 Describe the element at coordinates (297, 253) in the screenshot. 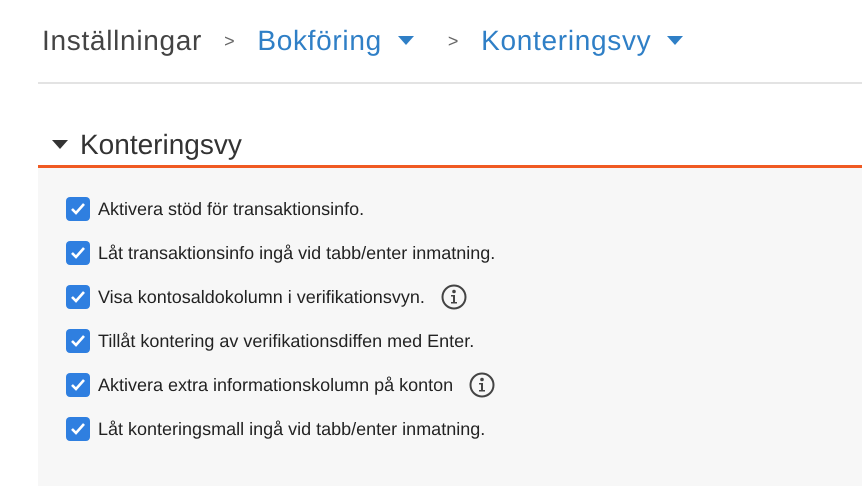

I see `option-label: Låt transaktionsinfo ingå vid tabb/enter inmatning.` at that location.